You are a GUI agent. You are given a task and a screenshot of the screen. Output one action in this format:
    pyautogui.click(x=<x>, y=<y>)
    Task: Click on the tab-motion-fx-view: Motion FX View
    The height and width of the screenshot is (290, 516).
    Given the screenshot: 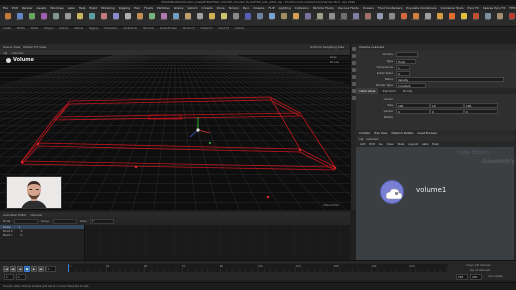 What is the action you would take?
    pyautogui.click(x=34, y=47)
    